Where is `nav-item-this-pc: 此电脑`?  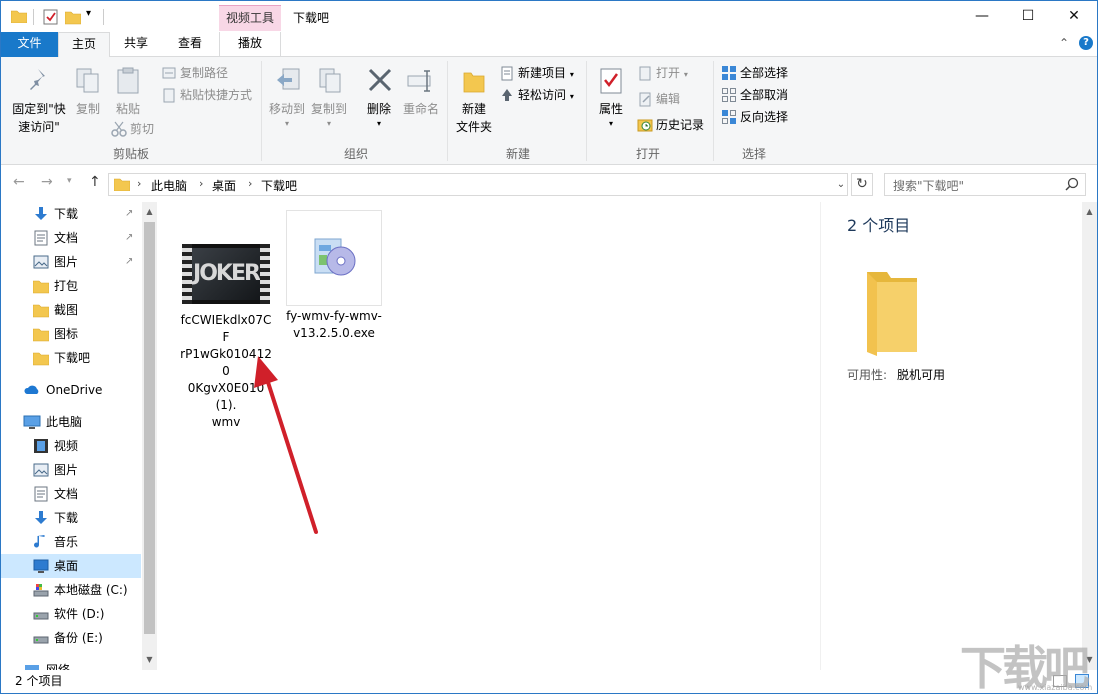 nav-item-this-pc: 此电脑 is located at coordinates (71, 422).